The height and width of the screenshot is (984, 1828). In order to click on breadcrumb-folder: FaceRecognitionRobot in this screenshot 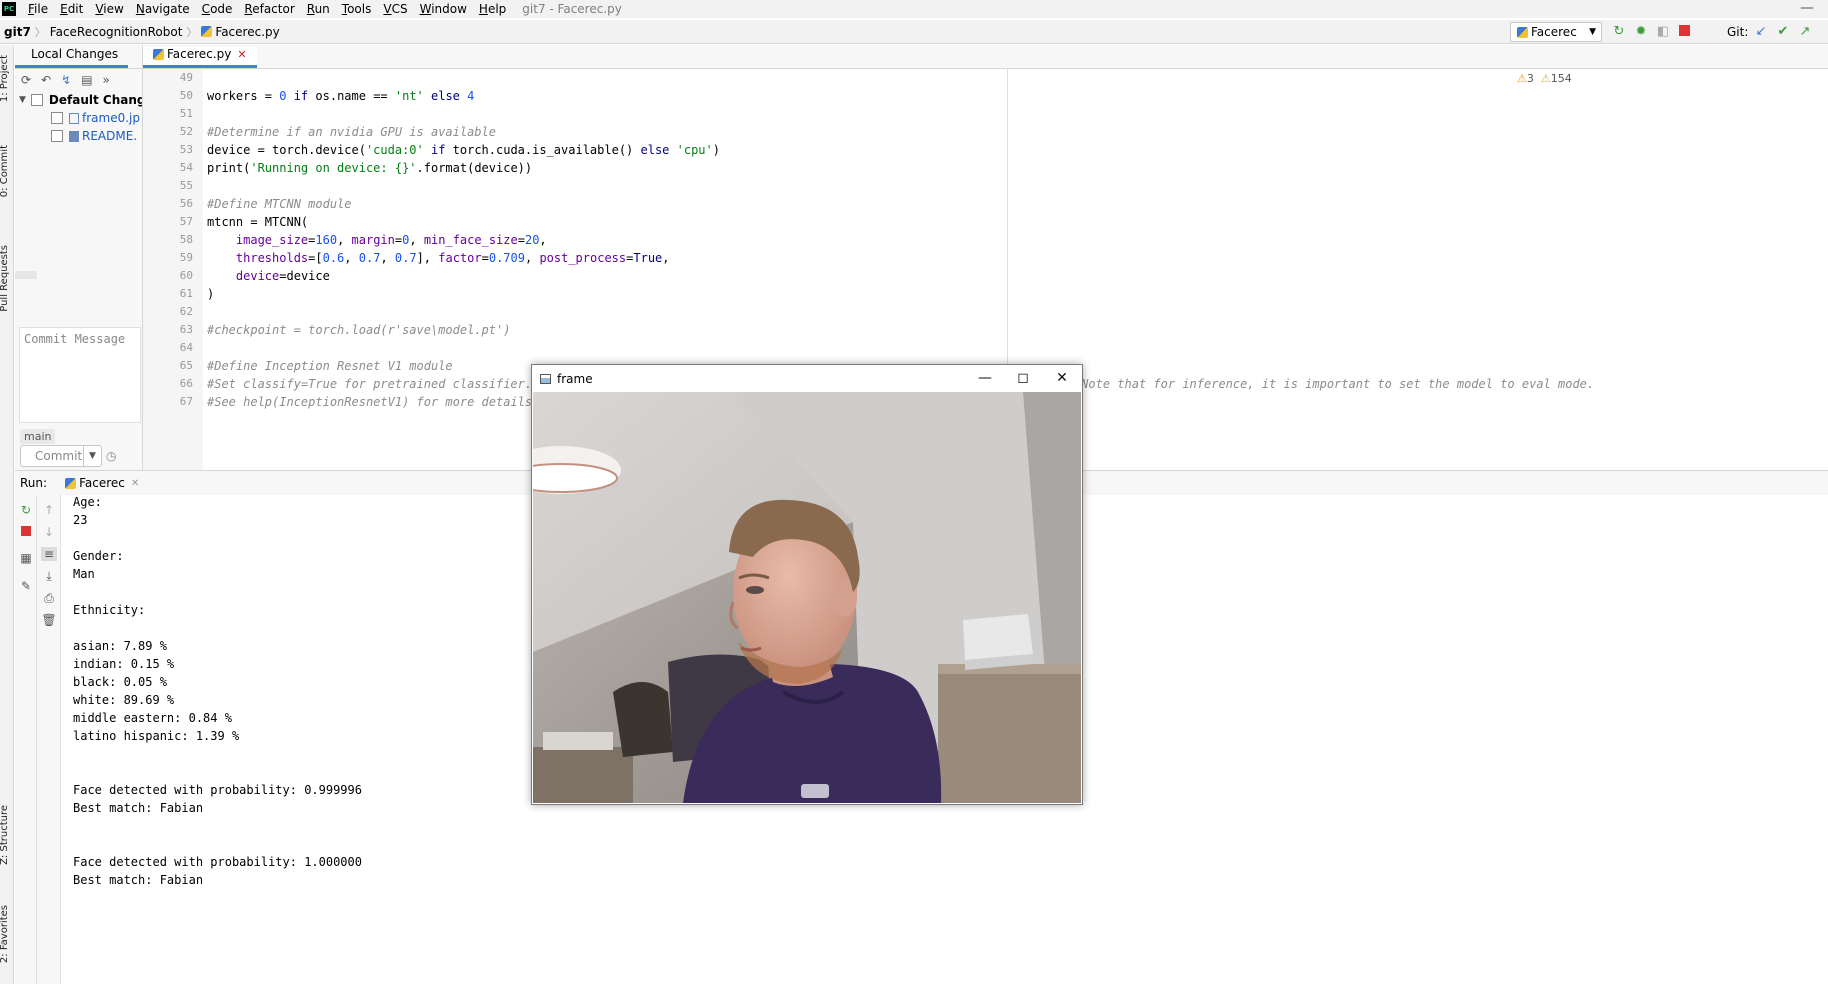, I will do `click(116, 32)`.